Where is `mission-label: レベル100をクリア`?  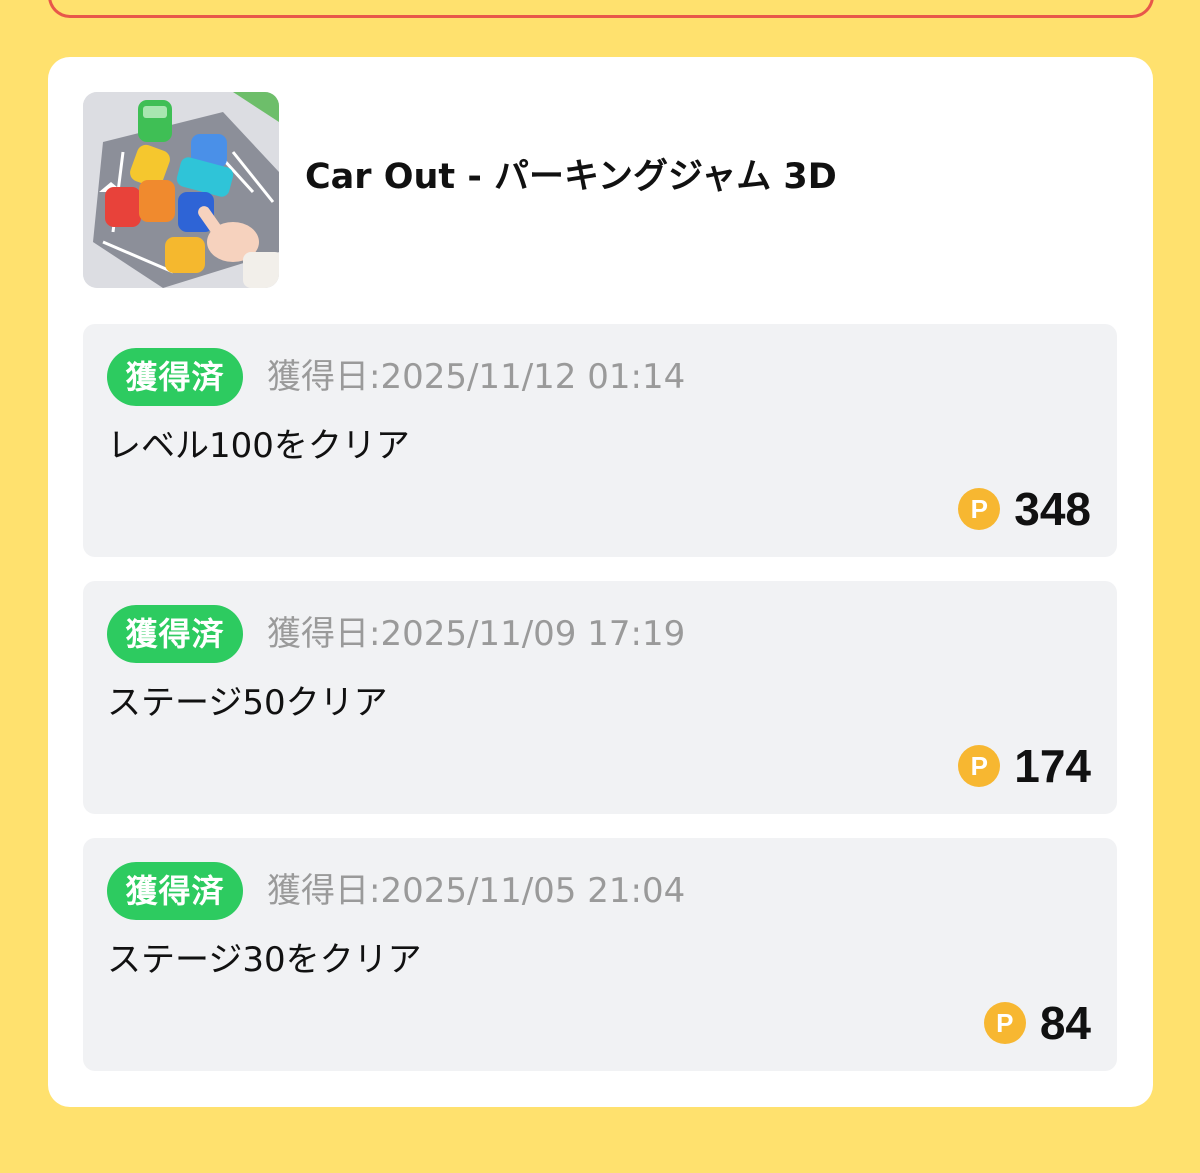 mission-label: レベル100をクリア is located at coordinates (258, 446).